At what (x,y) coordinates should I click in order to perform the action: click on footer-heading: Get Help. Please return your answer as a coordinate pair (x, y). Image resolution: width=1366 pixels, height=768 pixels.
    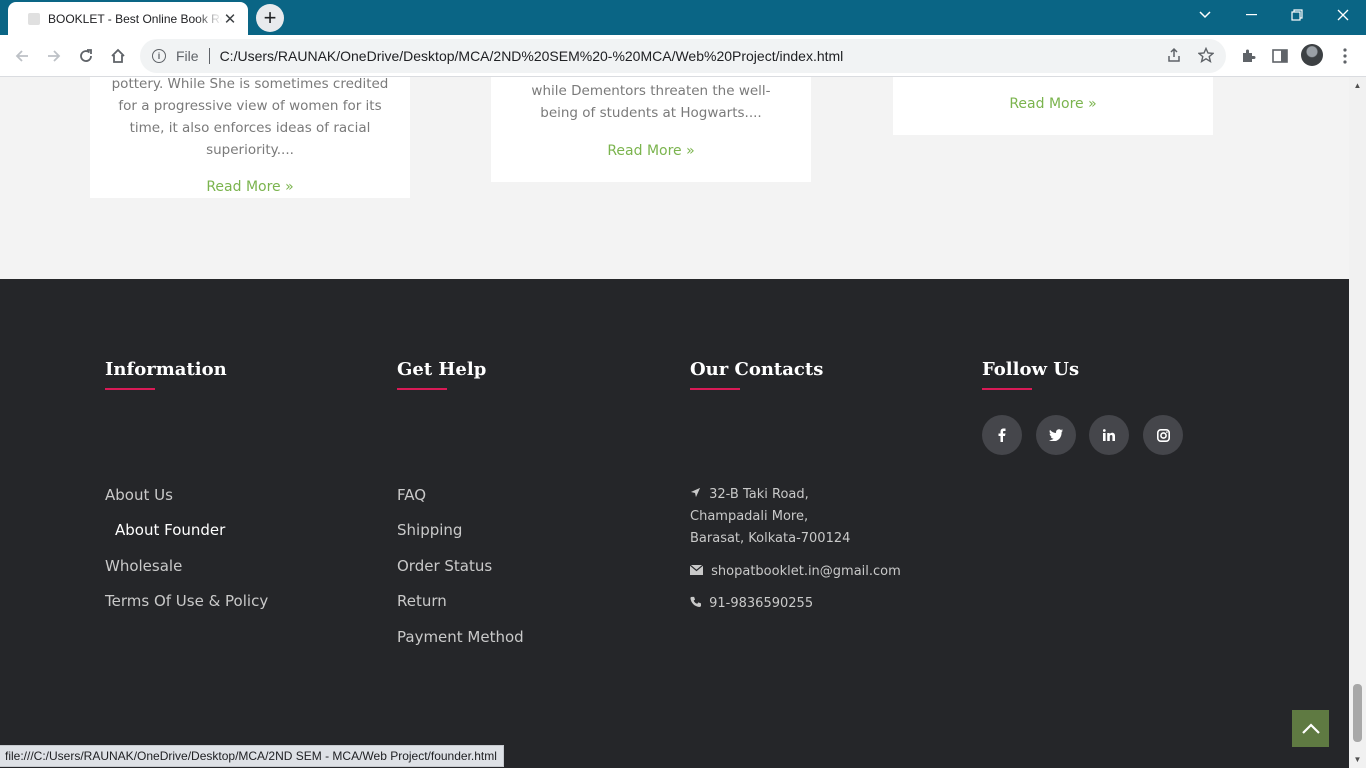
    Looking at the image, I should click on (442, 369).